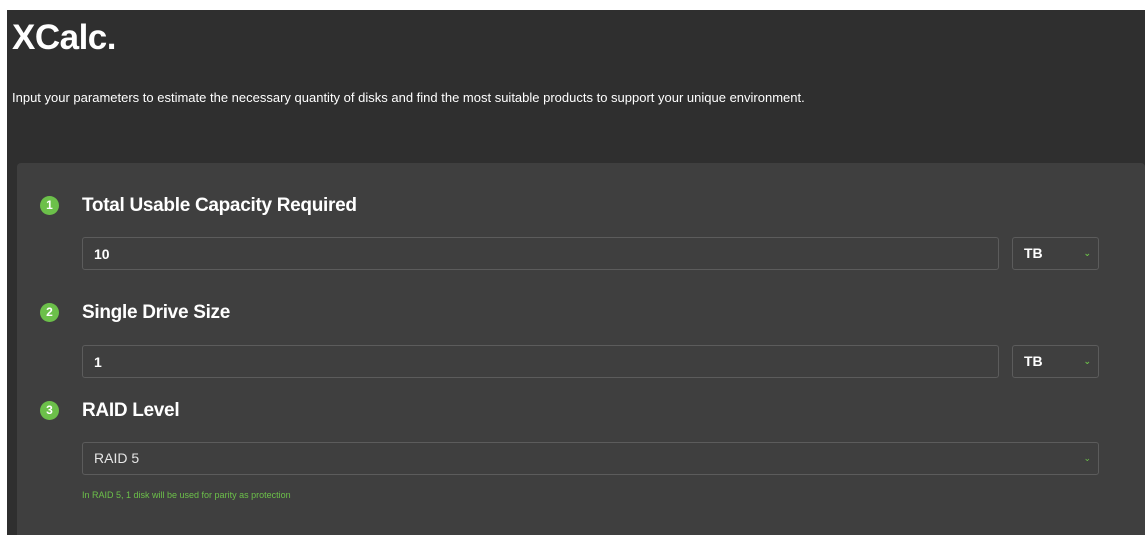  Describe the element at coordinates (1055, 253) in the screenshot. I see `total-capacity-unit-select: TB ⌄` at that location.